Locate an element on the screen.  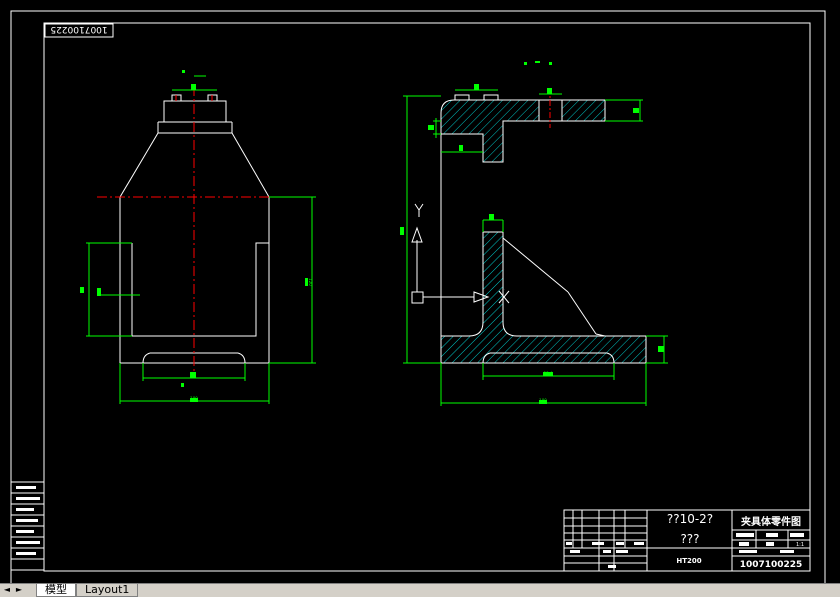
dim-left-width: 180 is located at coordinates (194, 398).